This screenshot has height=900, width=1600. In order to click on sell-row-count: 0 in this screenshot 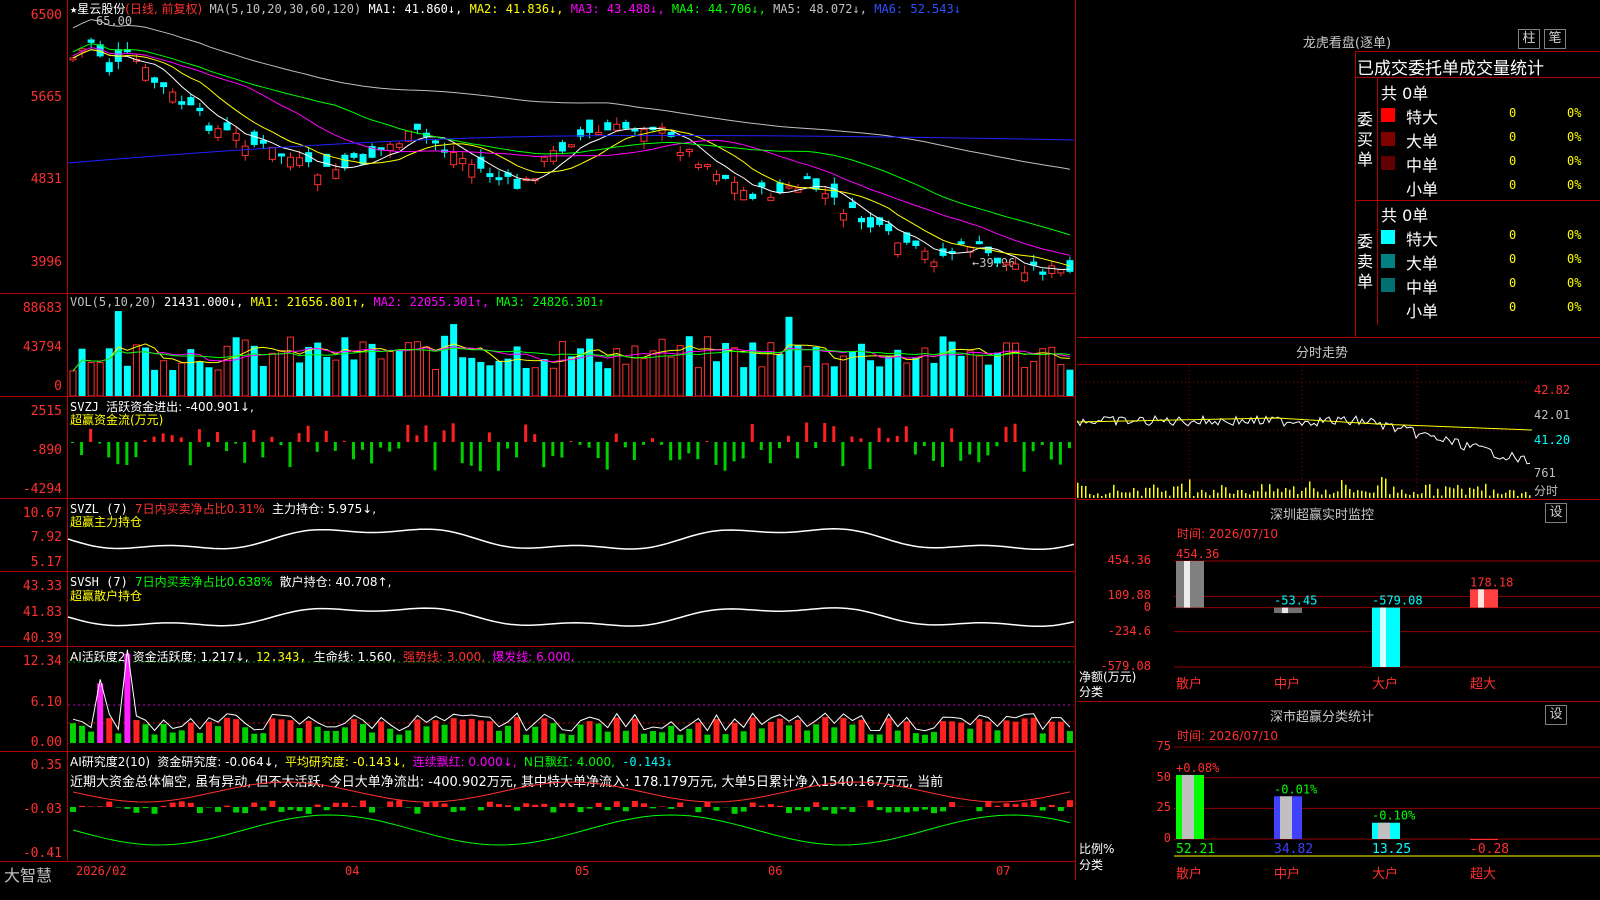, I will do `click(1513, 235)`.